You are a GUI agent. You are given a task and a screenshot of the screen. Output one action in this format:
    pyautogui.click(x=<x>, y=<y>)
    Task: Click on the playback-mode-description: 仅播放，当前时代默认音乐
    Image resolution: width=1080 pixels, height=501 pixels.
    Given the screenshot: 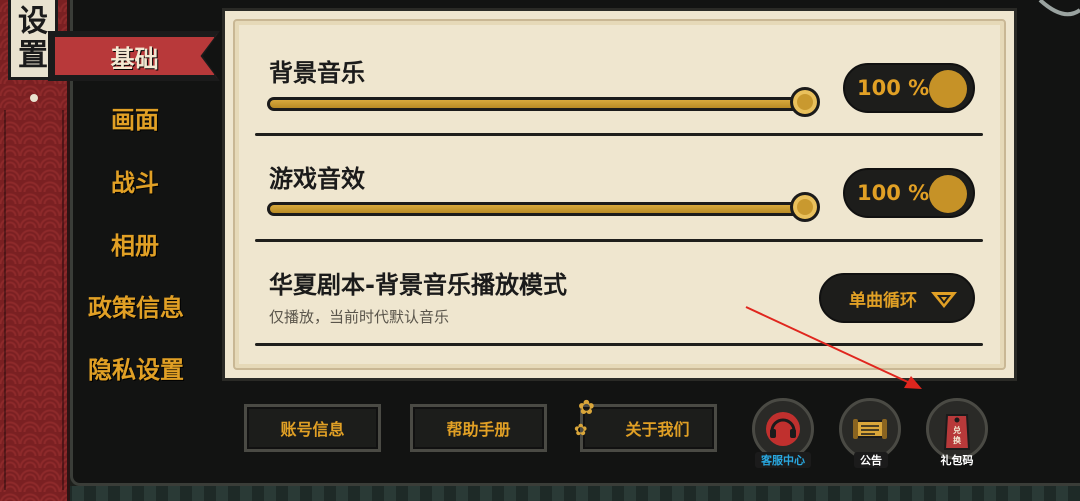 What is the action you would take?
    pyautogui.click(x=359, y=317)
    